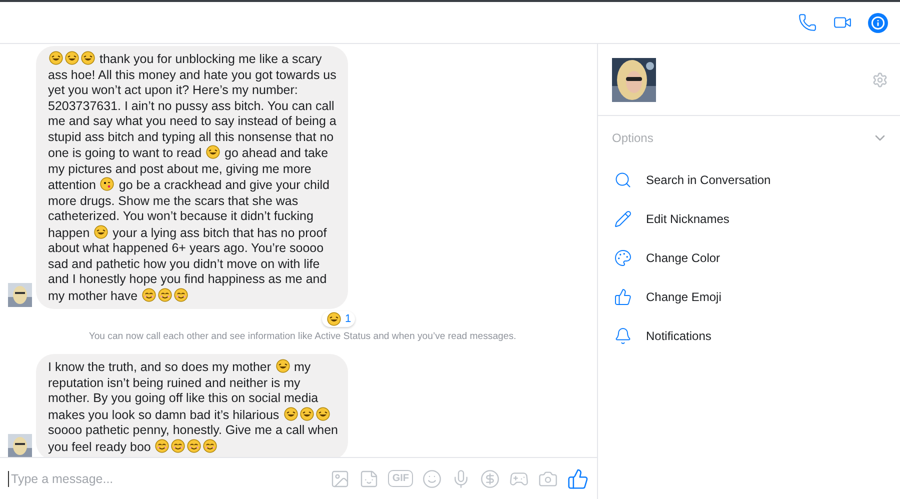 The height and width of the screenshot is (499, 900). I want to click on option-item: Search in Conversation, so click(749, 179).